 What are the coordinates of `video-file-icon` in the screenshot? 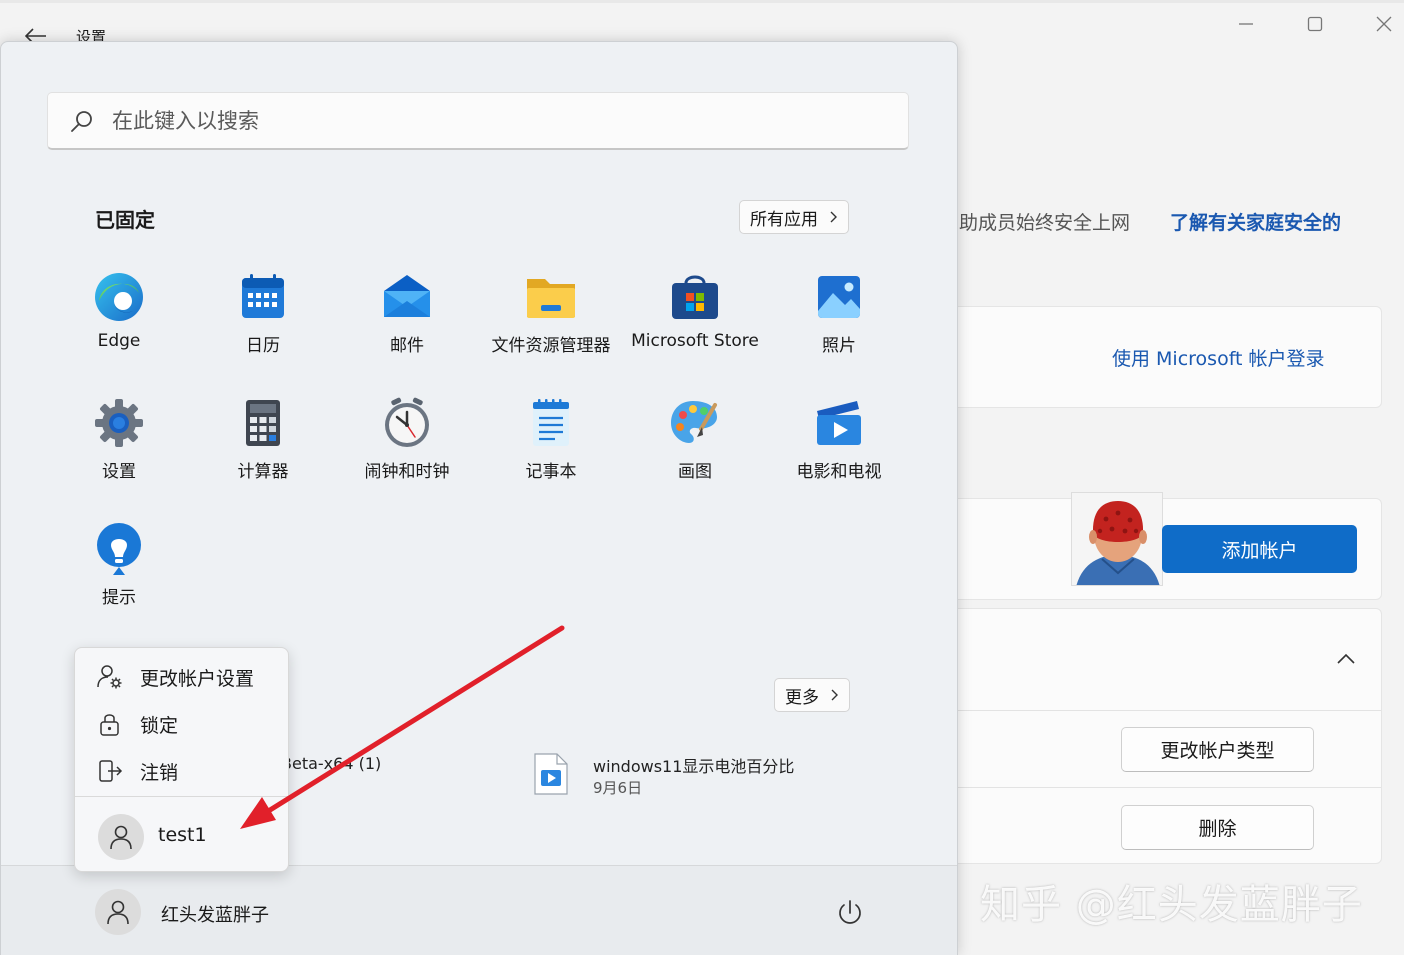 It's located at (551, 774).